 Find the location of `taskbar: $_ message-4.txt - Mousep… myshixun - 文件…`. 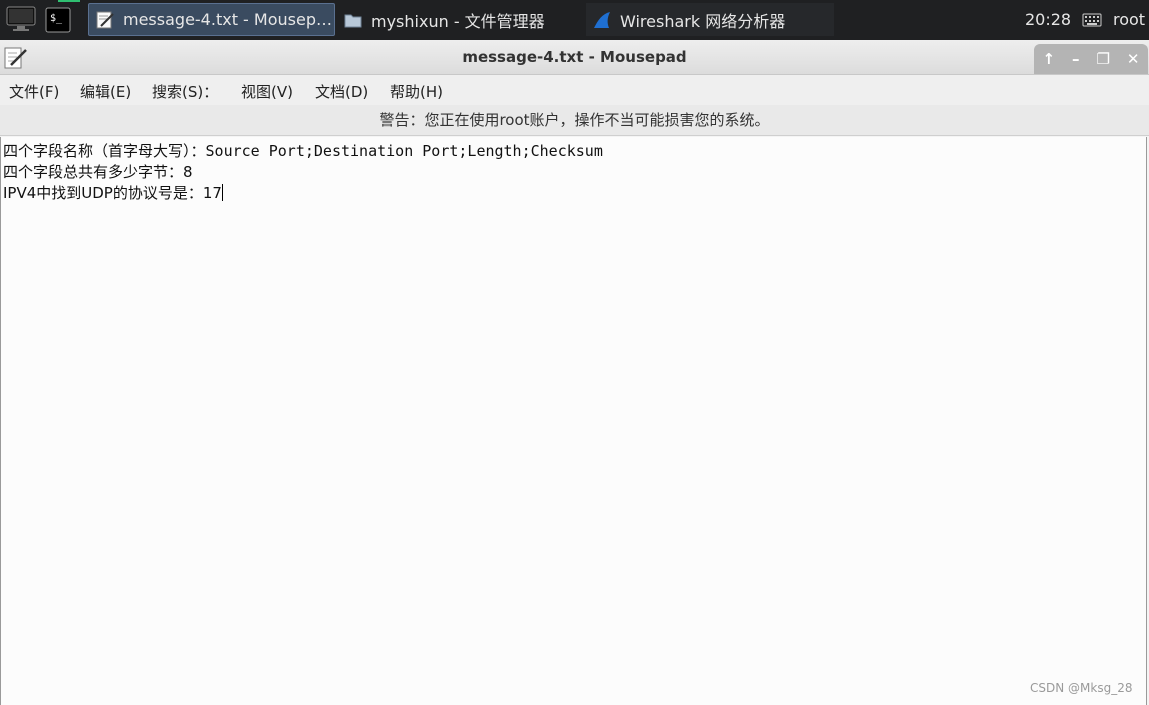

taskbar: $_ message-4.txt - Mousep… myshixun - 文件… is located at coordinates (574, 20).